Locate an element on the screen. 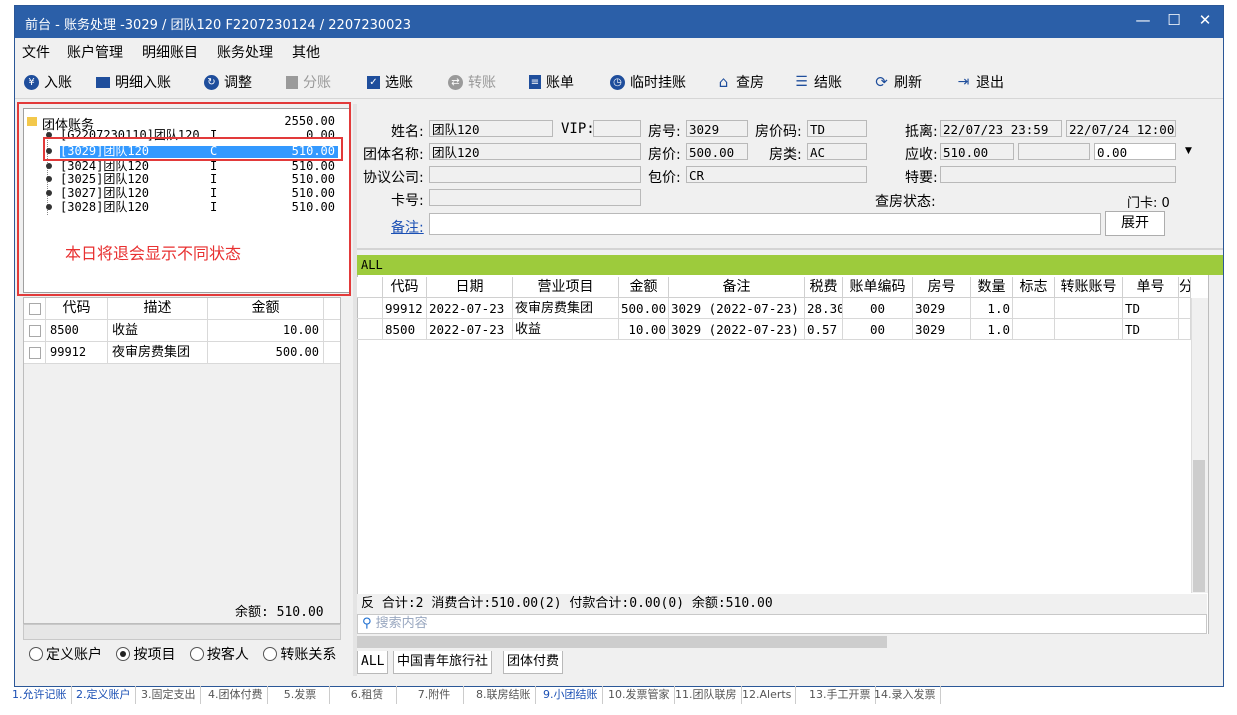 Image resolution: width=1237 pixels, height=715 pixels. expand-button: 展开 is located at coordinates (1135, 223).